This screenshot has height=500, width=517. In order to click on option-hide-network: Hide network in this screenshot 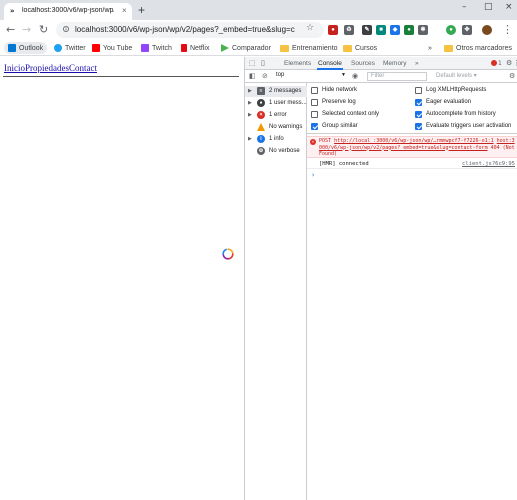, I will do `click(334, 90)`.